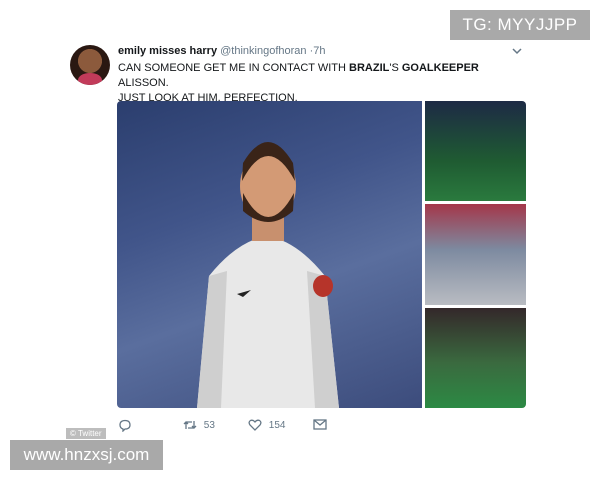 Image resolution: width=600 pixels, height=480 pixels. I want to click on avatar, so click(90, 65).